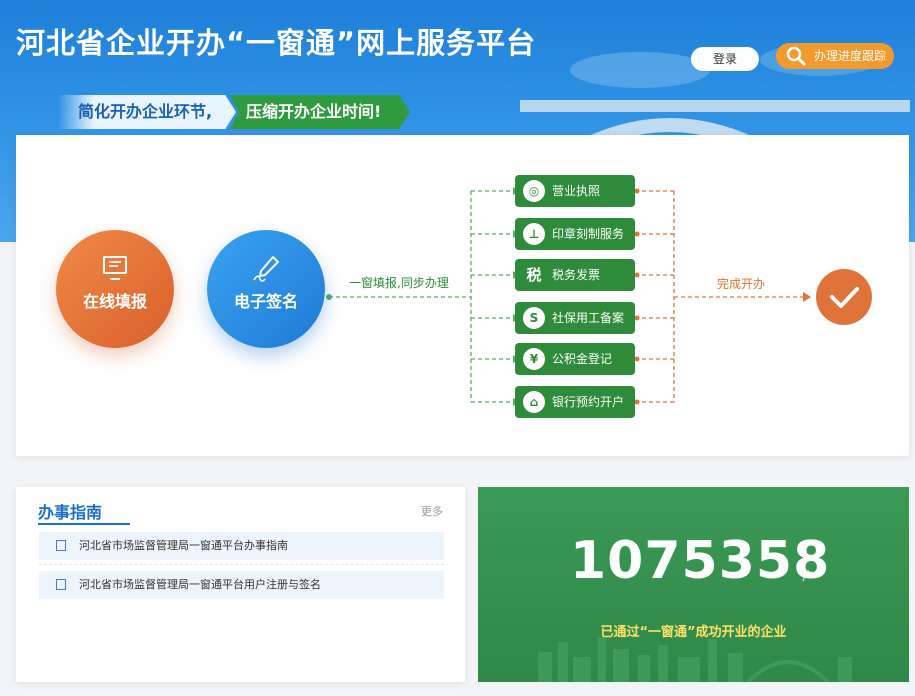 The height and width of the screenshot is (696, 915). I want to click on slogan-part1: 简化开办企业环节,, so click(147, 112).